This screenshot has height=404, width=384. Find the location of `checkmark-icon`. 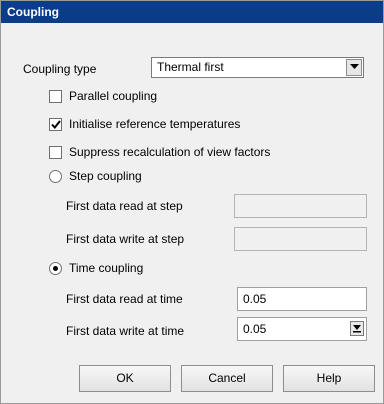

checkmark-icon is located at coordinates (56, 124).